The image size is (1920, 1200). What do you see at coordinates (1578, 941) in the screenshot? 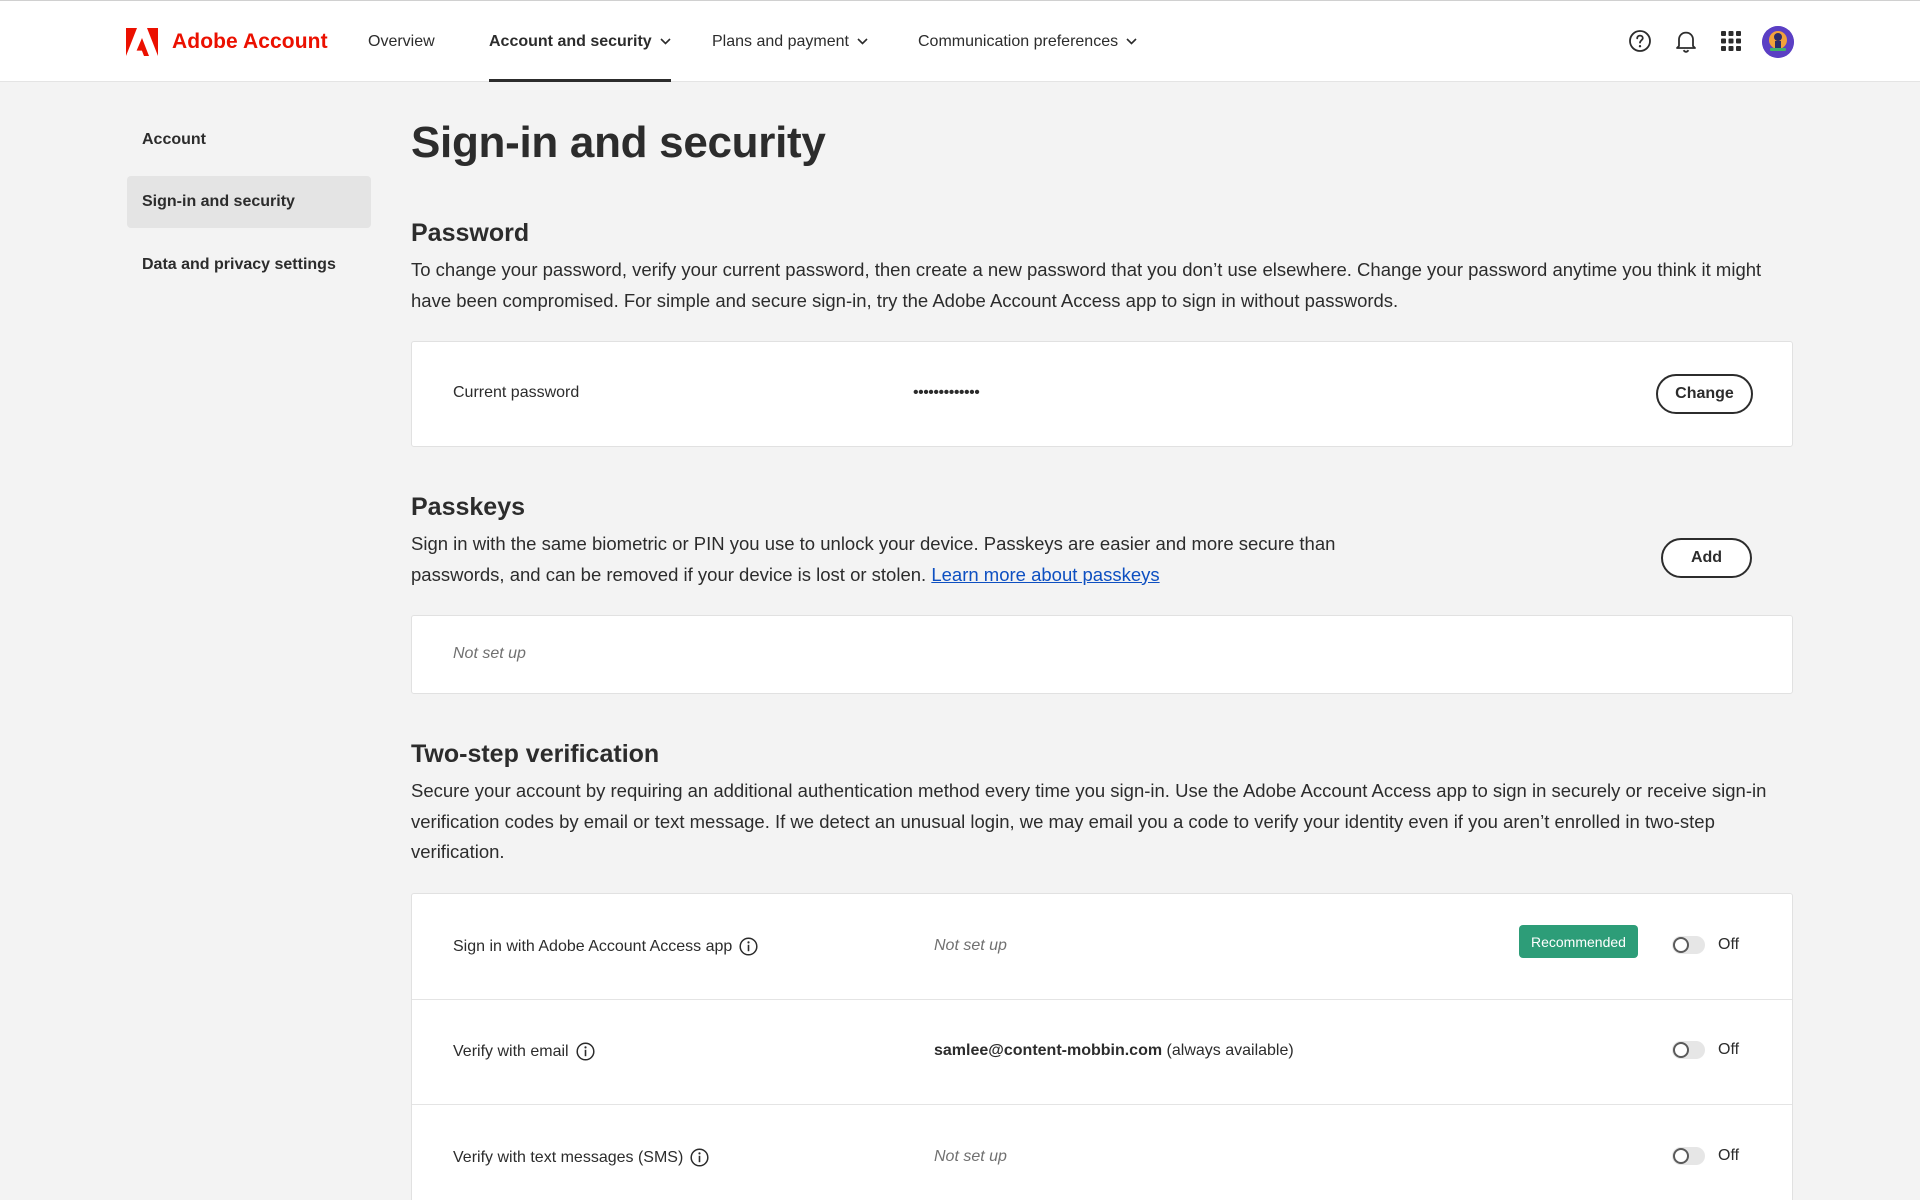
I see `recommended-badge: Recommended` at bounding box center [1578, 941].